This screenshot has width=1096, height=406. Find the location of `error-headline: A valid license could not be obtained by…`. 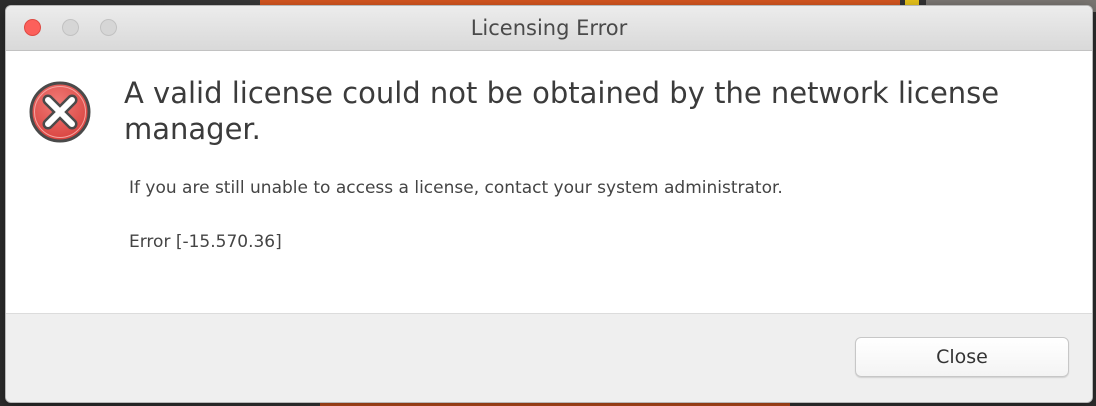

error-headline: A valid license could not be obtained by… is located at coordinates (562, 111).